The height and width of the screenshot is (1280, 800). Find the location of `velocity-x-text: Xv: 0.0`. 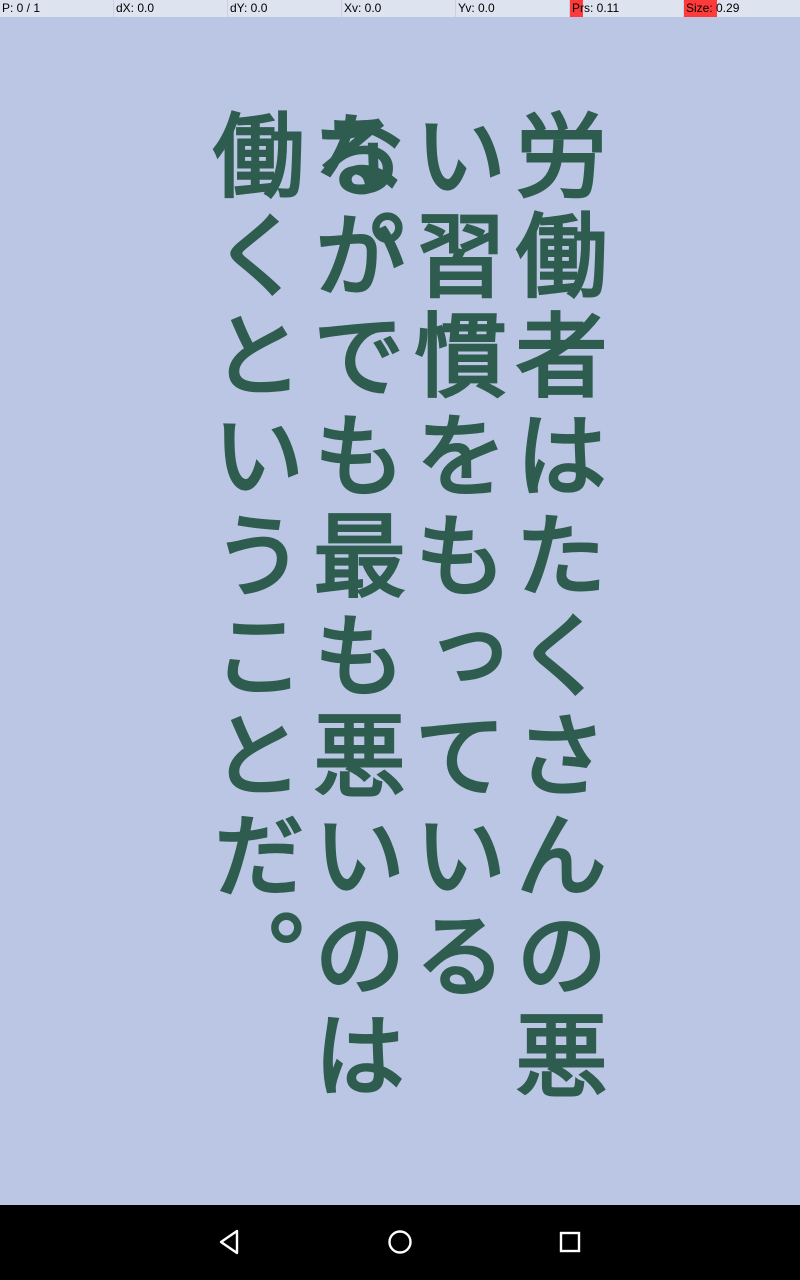

velocity-x-text: Xv: 0.0 is located at coordinates (363, 8).